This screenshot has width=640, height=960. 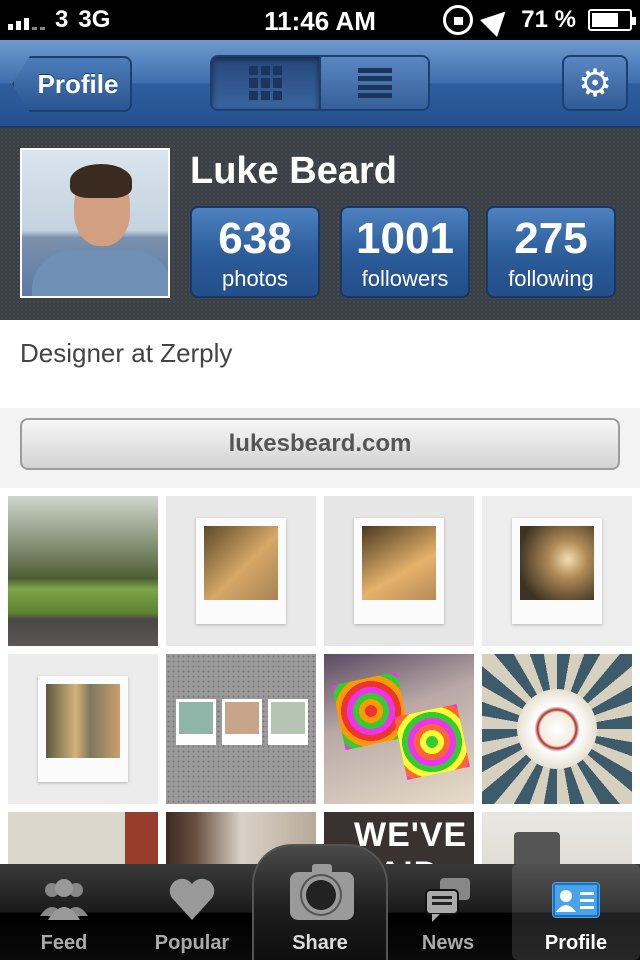 I want to click on tab-feed: Feed, so click(x=64, y=912).